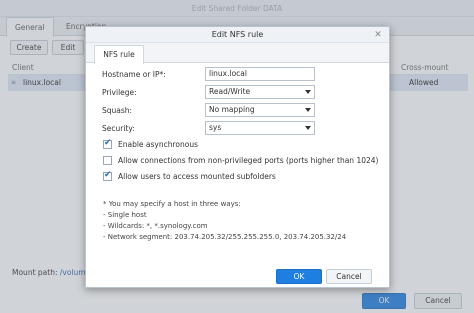 The width and height of the screenshot is (474, 313). Describe the element at coordinates (237, 35) in the screenshot. I see `dialog-title: Edit NFS rule` at that location.